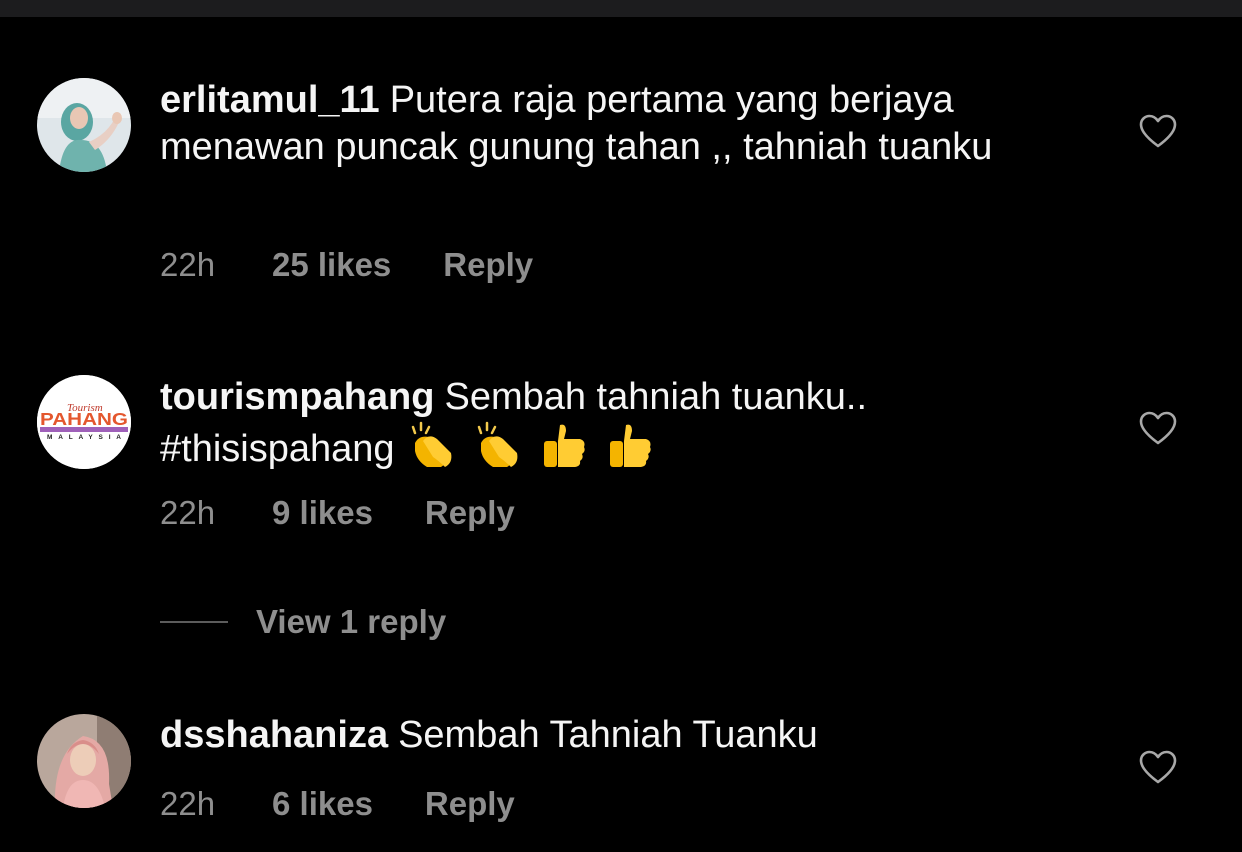  What do you see at coordinates (297, 397) in the screenshot?
I see `comment-username: tourismpahang` at bounding box center [297, 397].